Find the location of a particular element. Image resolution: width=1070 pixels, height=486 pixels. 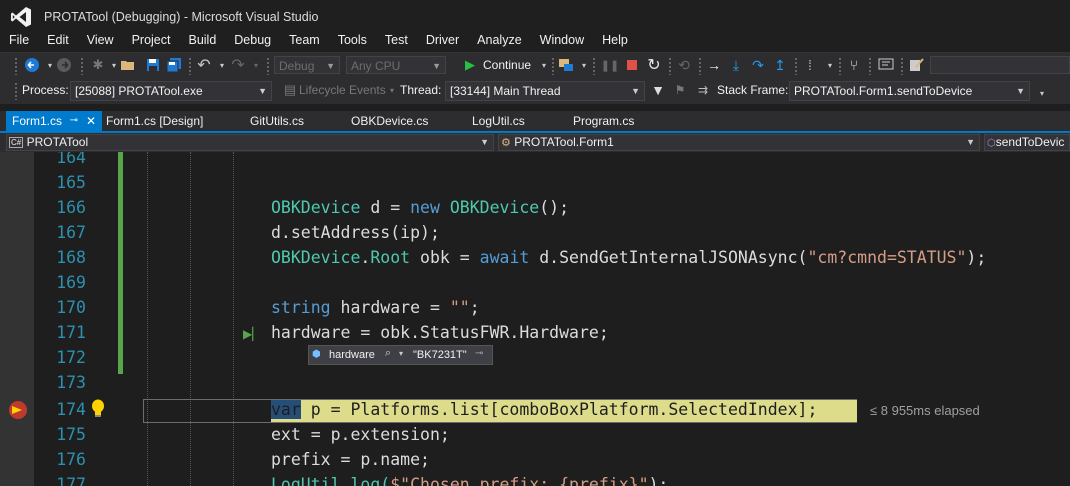

visualizer-dropdown-icon: ▾ is located at coordinates (401, 353).